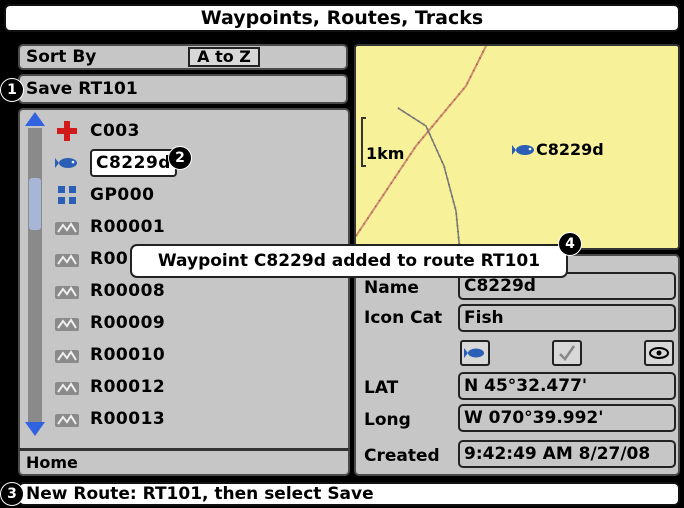 Image resolution: width=684 pixels, height=508 pixels. What do you see at coordinates (133, 163) in the screenshot?
I see `list-item-label: C8229d` at bounding box center [133, 163].